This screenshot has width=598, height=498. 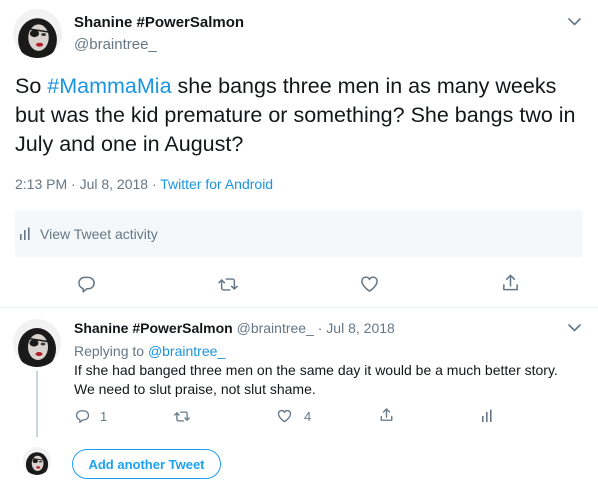 I want to click on reply-handle-date: @braintree_ · Jul 8, 2018, so click(x=314, y=328).